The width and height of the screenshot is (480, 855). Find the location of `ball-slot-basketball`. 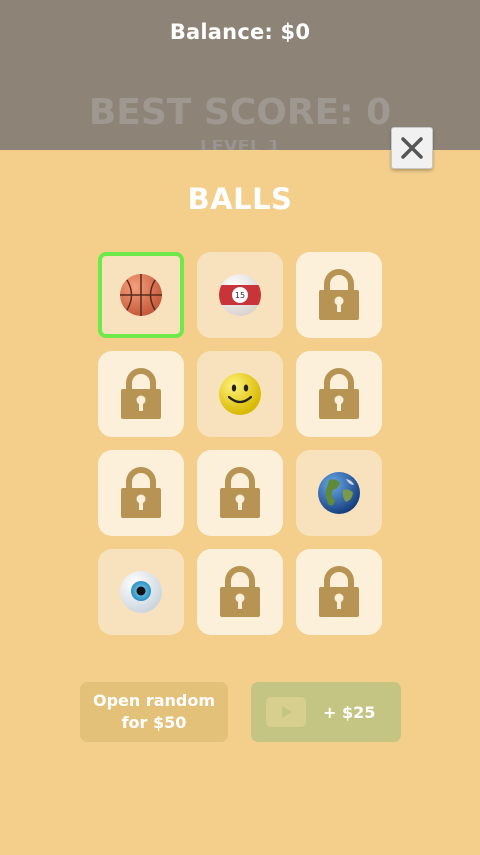

ball-slot-basketball is located at coordinates (141, 295).